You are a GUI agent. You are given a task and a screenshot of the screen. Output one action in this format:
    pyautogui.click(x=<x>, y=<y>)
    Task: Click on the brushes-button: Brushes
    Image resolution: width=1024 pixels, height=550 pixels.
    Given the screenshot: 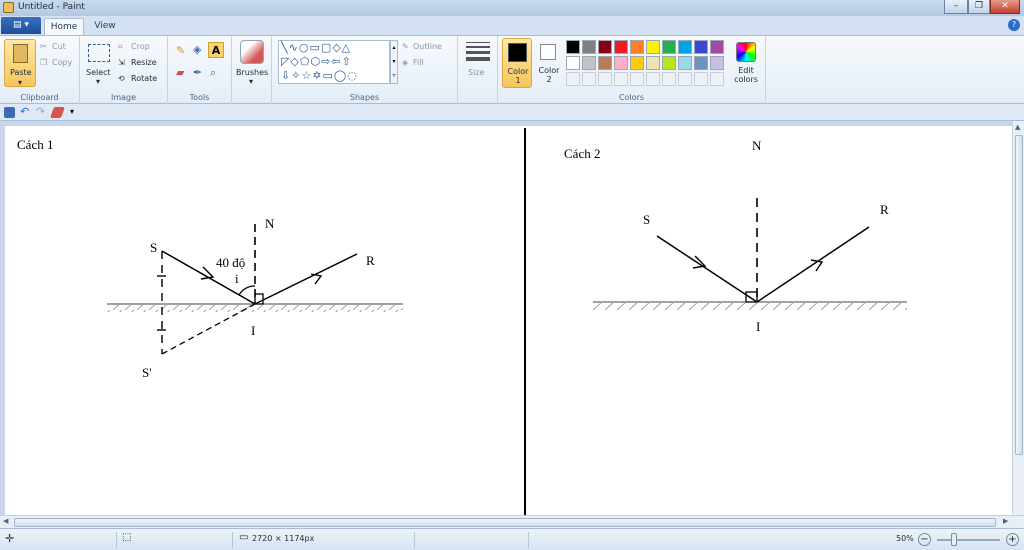 What is the action you would take?
    pyautogui.click(x=252, y=72)
    